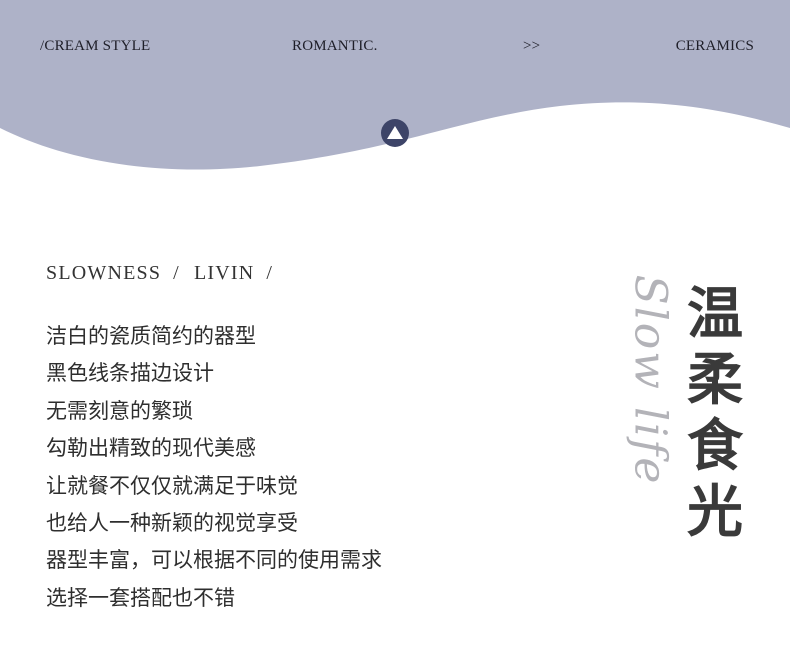 The image size is (790, 661). Describe the element at coordinates (715, 512) in the screenshot. I see `vertical-title-char: 光` at that location.